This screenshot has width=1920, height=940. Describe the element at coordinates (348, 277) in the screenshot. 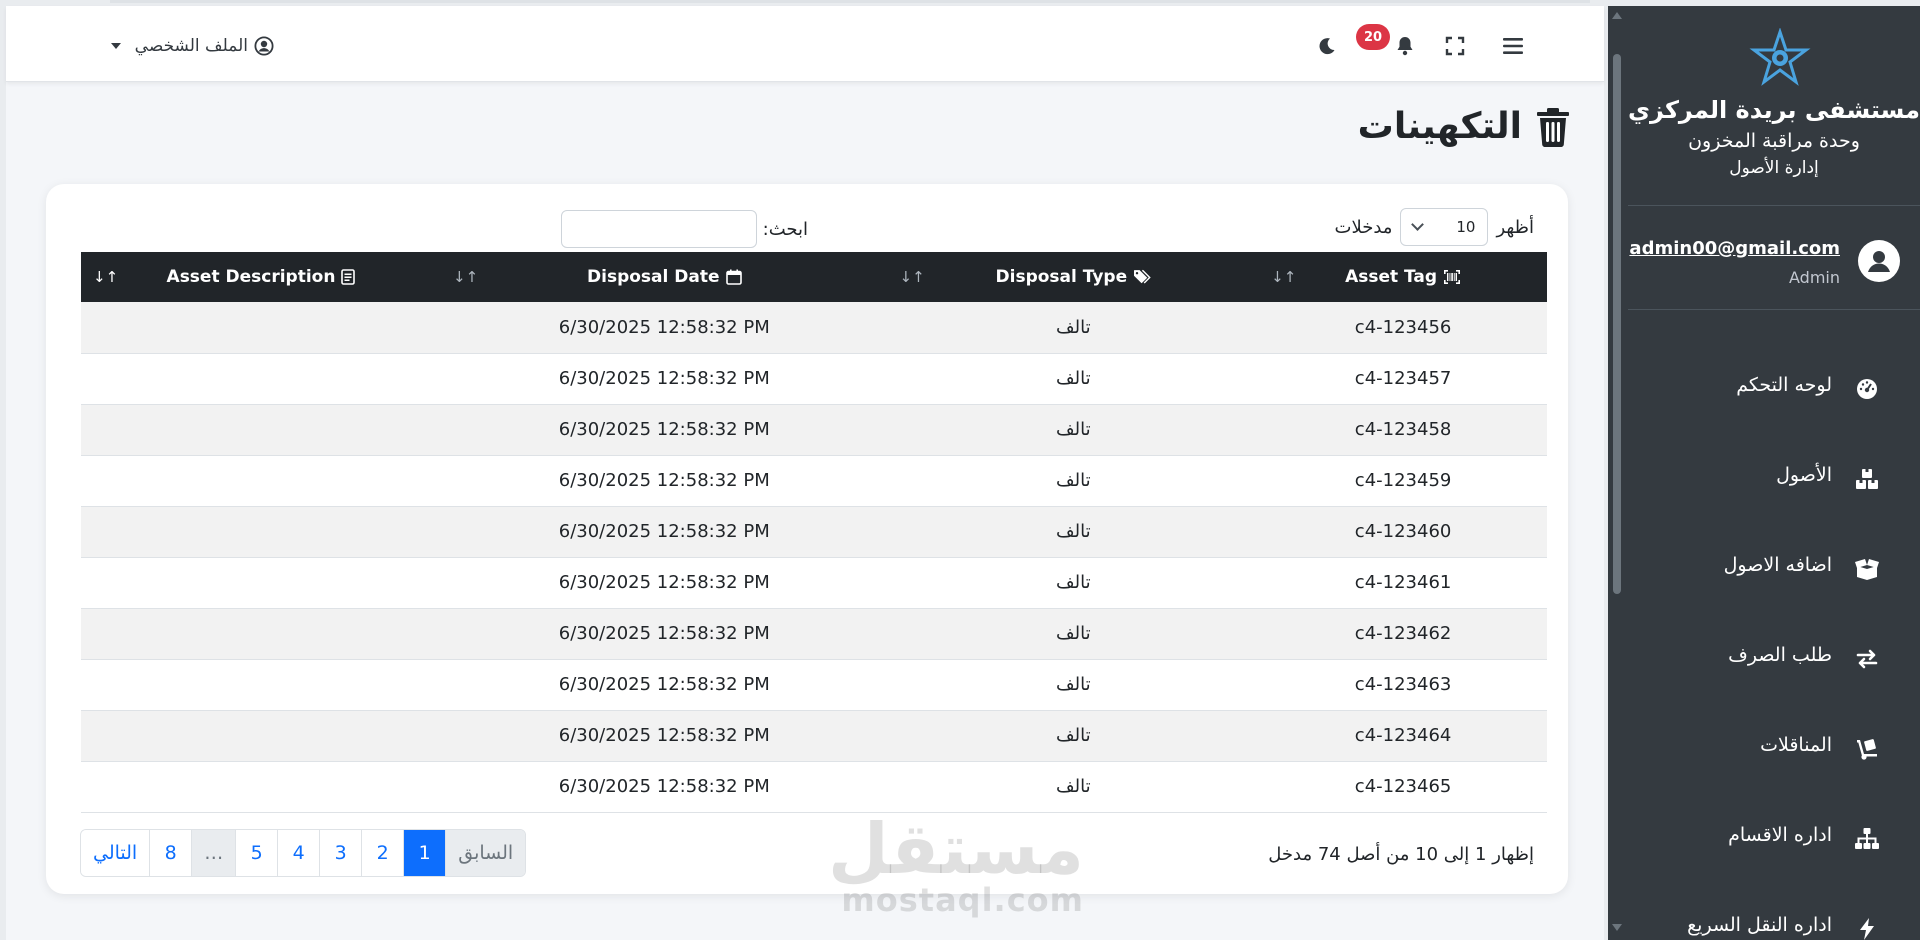

I see `file-text-icon` at that location.